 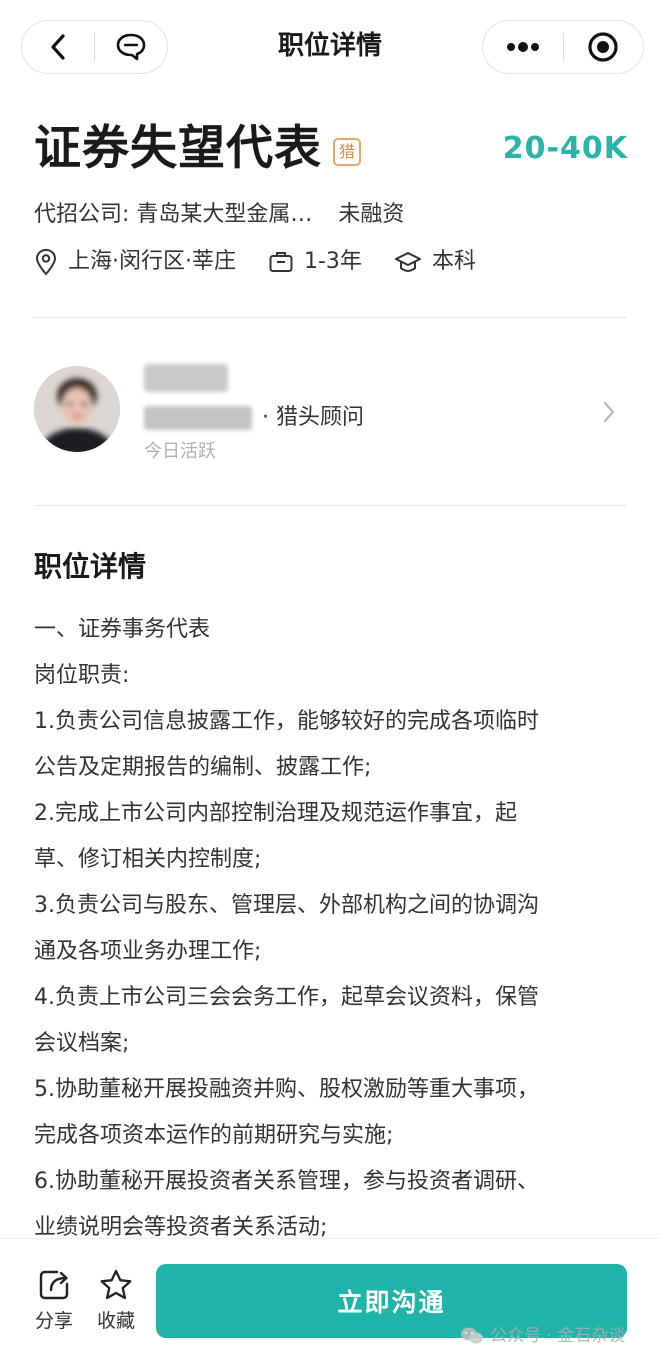 What do you see at coordinates (152, 261) in the screenshot?
I see `location-text: 上海·闵行区·莘庄` at bounding box center [152, 261].